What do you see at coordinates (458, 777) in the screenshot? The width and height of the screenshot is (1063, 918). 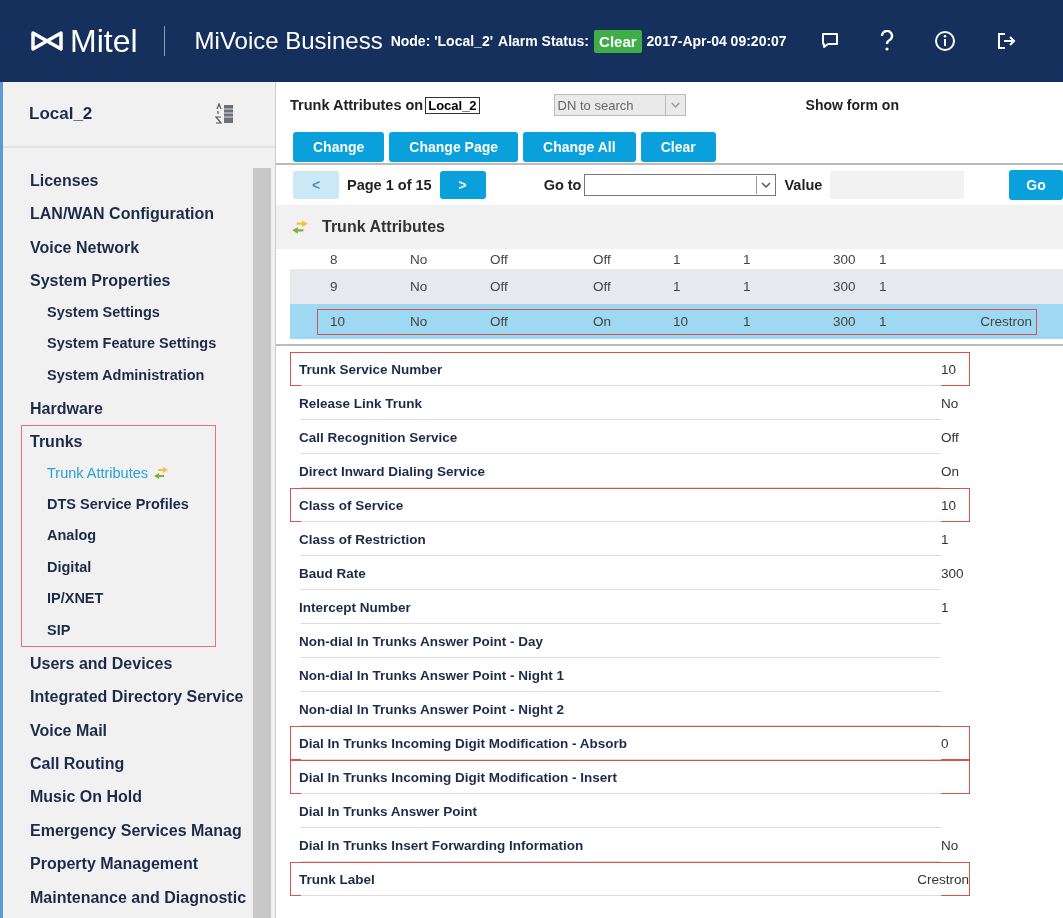 I see `field-label: Dial In Trunks Incoming Digit Modification - Insert` at bounding box center [458, 777].